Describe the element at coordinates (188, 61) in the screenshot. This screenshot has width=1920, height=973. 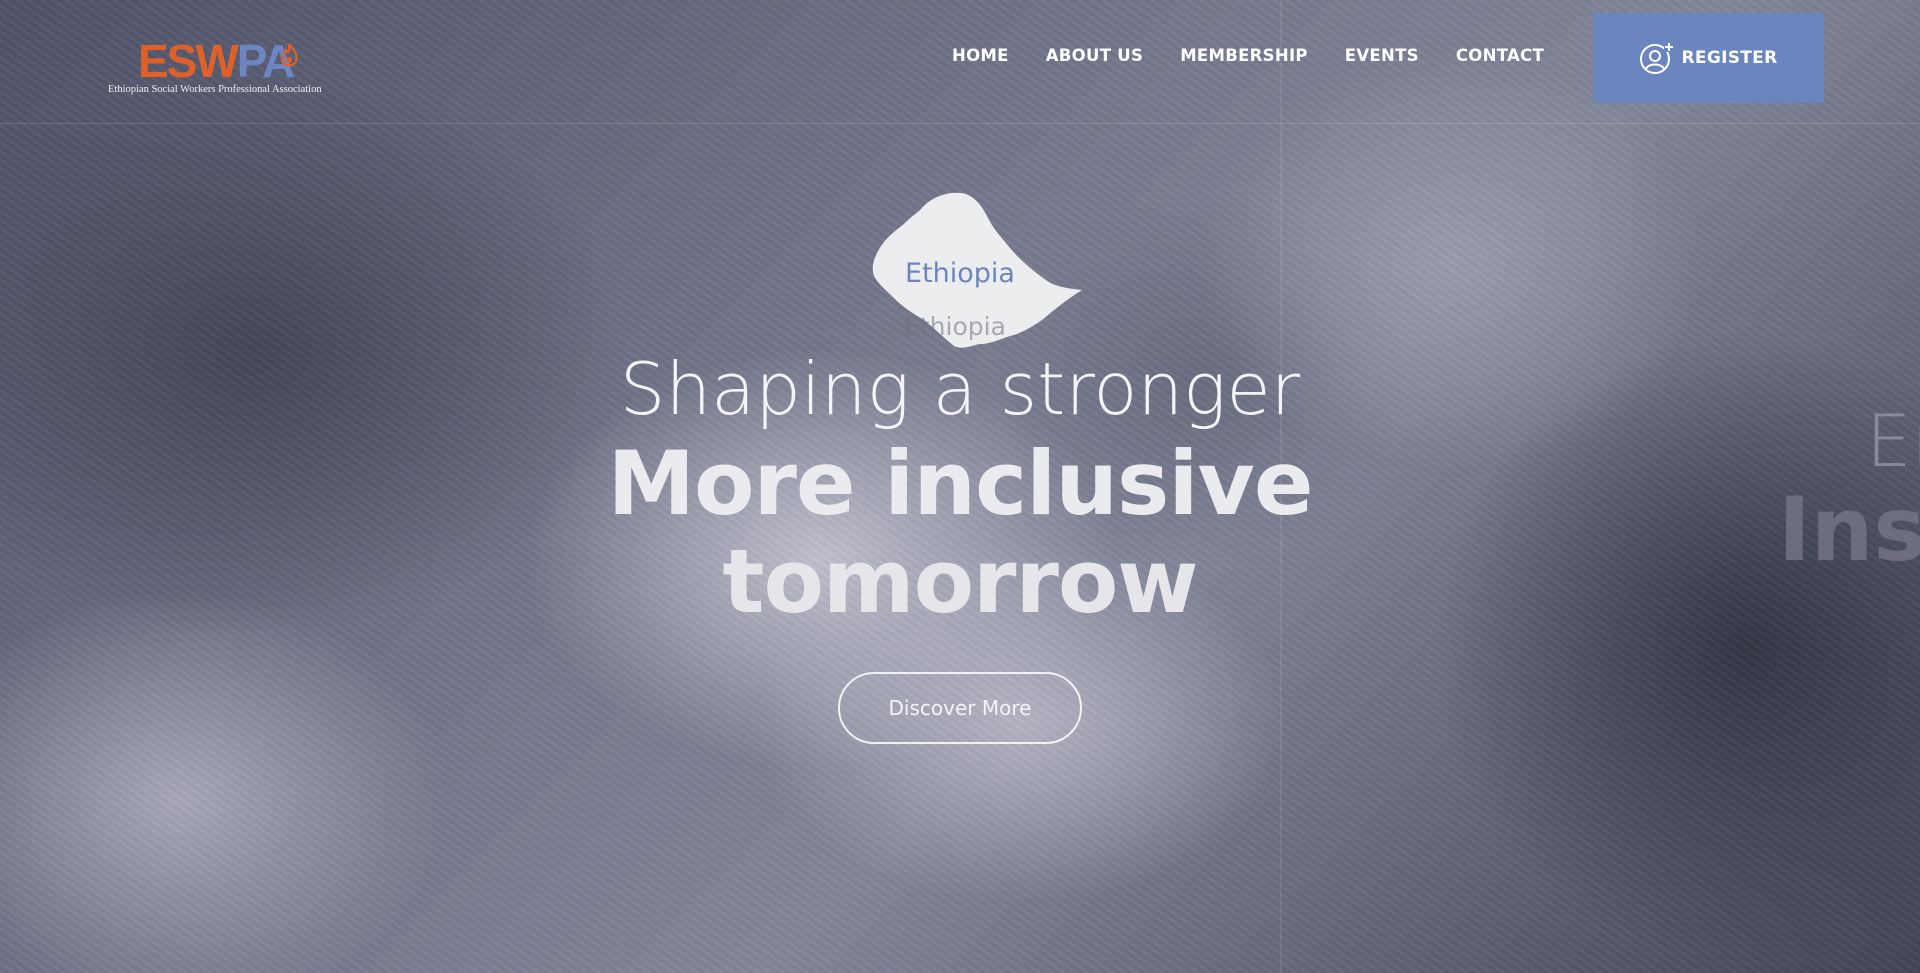
I see `logo-mark-orange: ESW` at that location.